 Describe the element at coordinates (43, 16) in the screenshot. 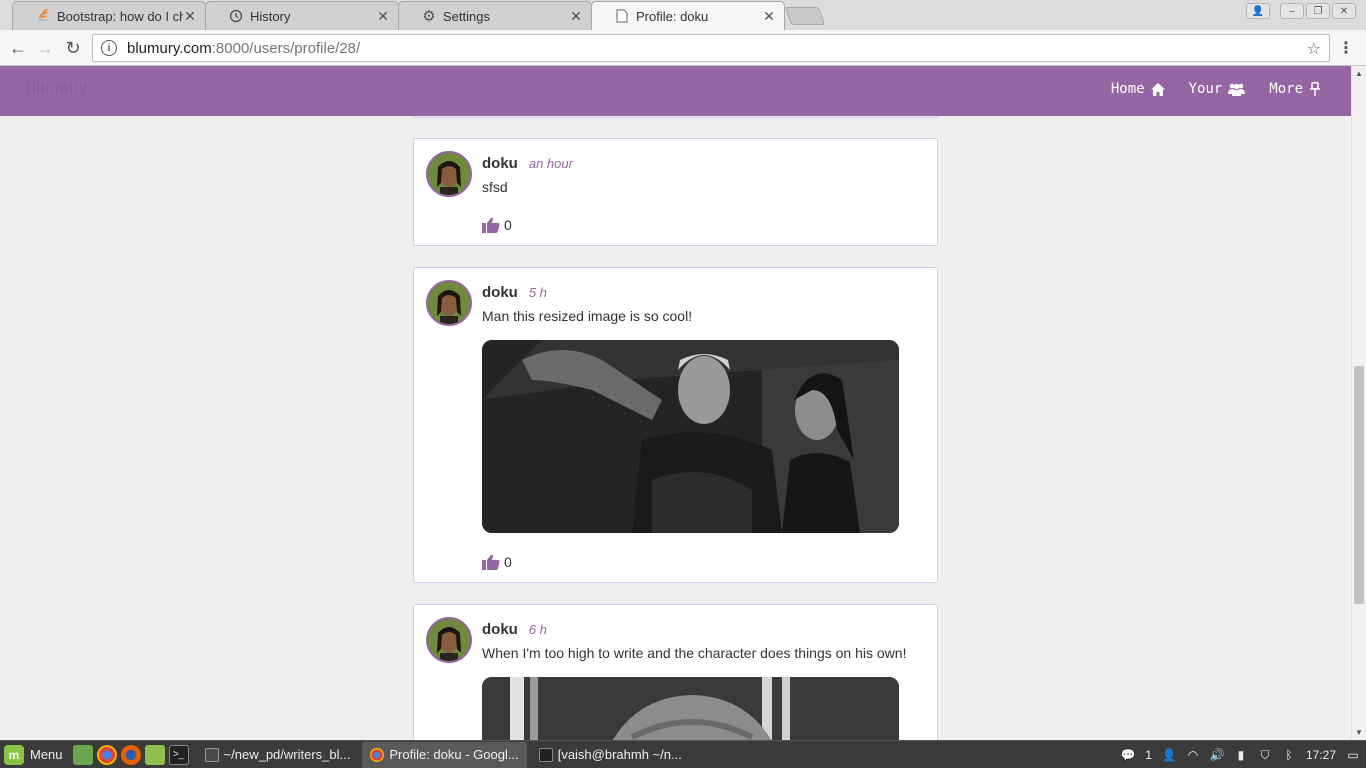

I see `stackoverflow-icon` at that location.